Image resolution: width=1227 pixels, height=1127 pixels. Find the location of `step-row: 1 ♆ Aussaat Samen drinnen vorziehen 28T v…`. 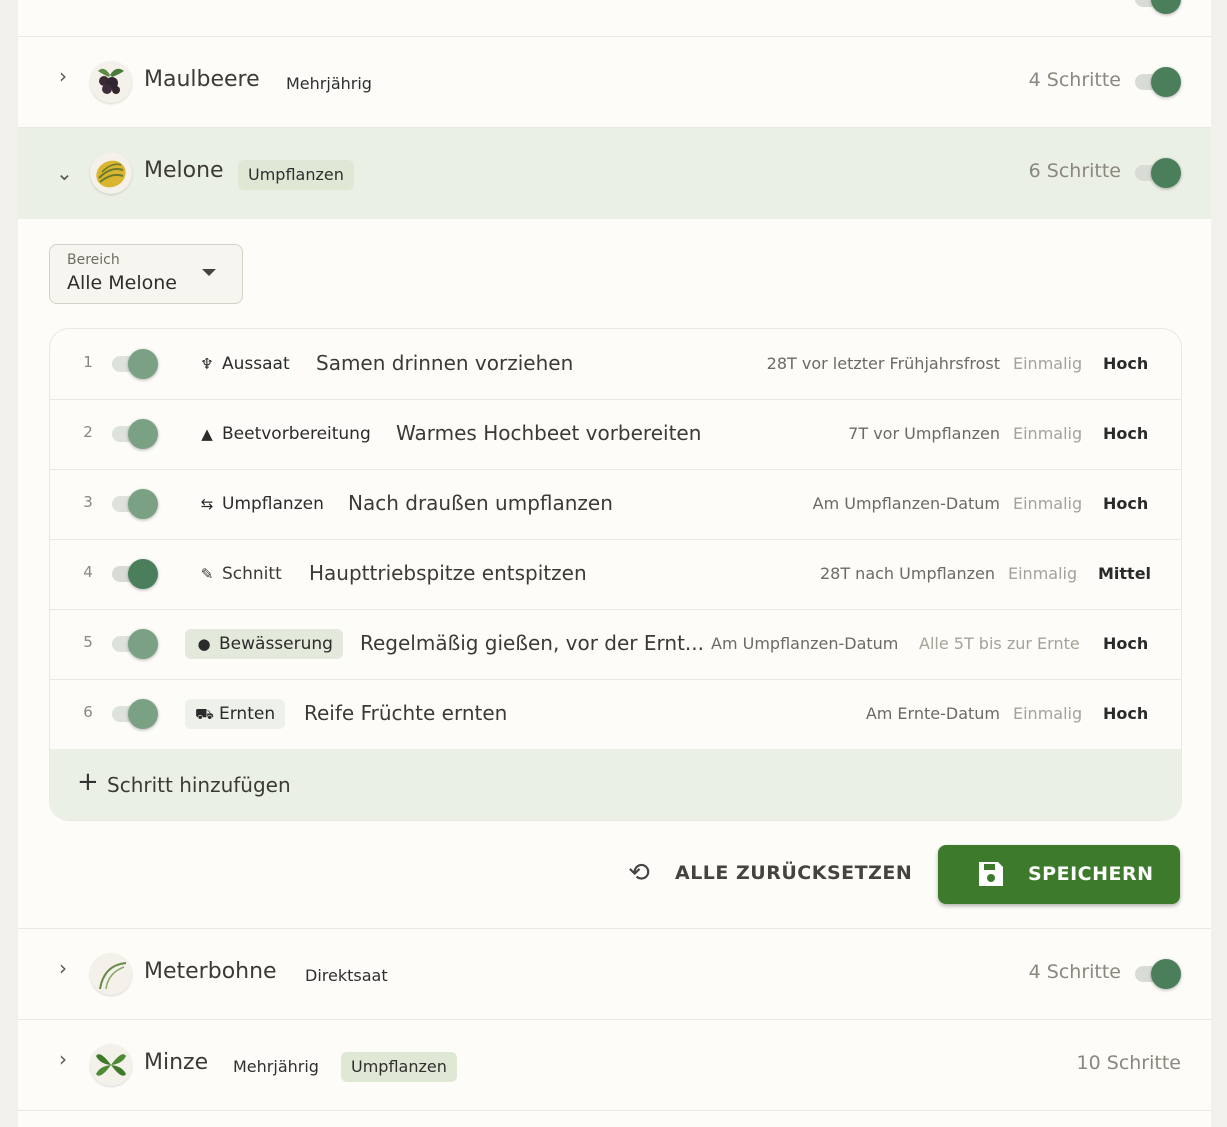

step-row: 1 ♆ Aussaat Samen drinnen vorziehen 28T v… is located at coordinates (615, 364).